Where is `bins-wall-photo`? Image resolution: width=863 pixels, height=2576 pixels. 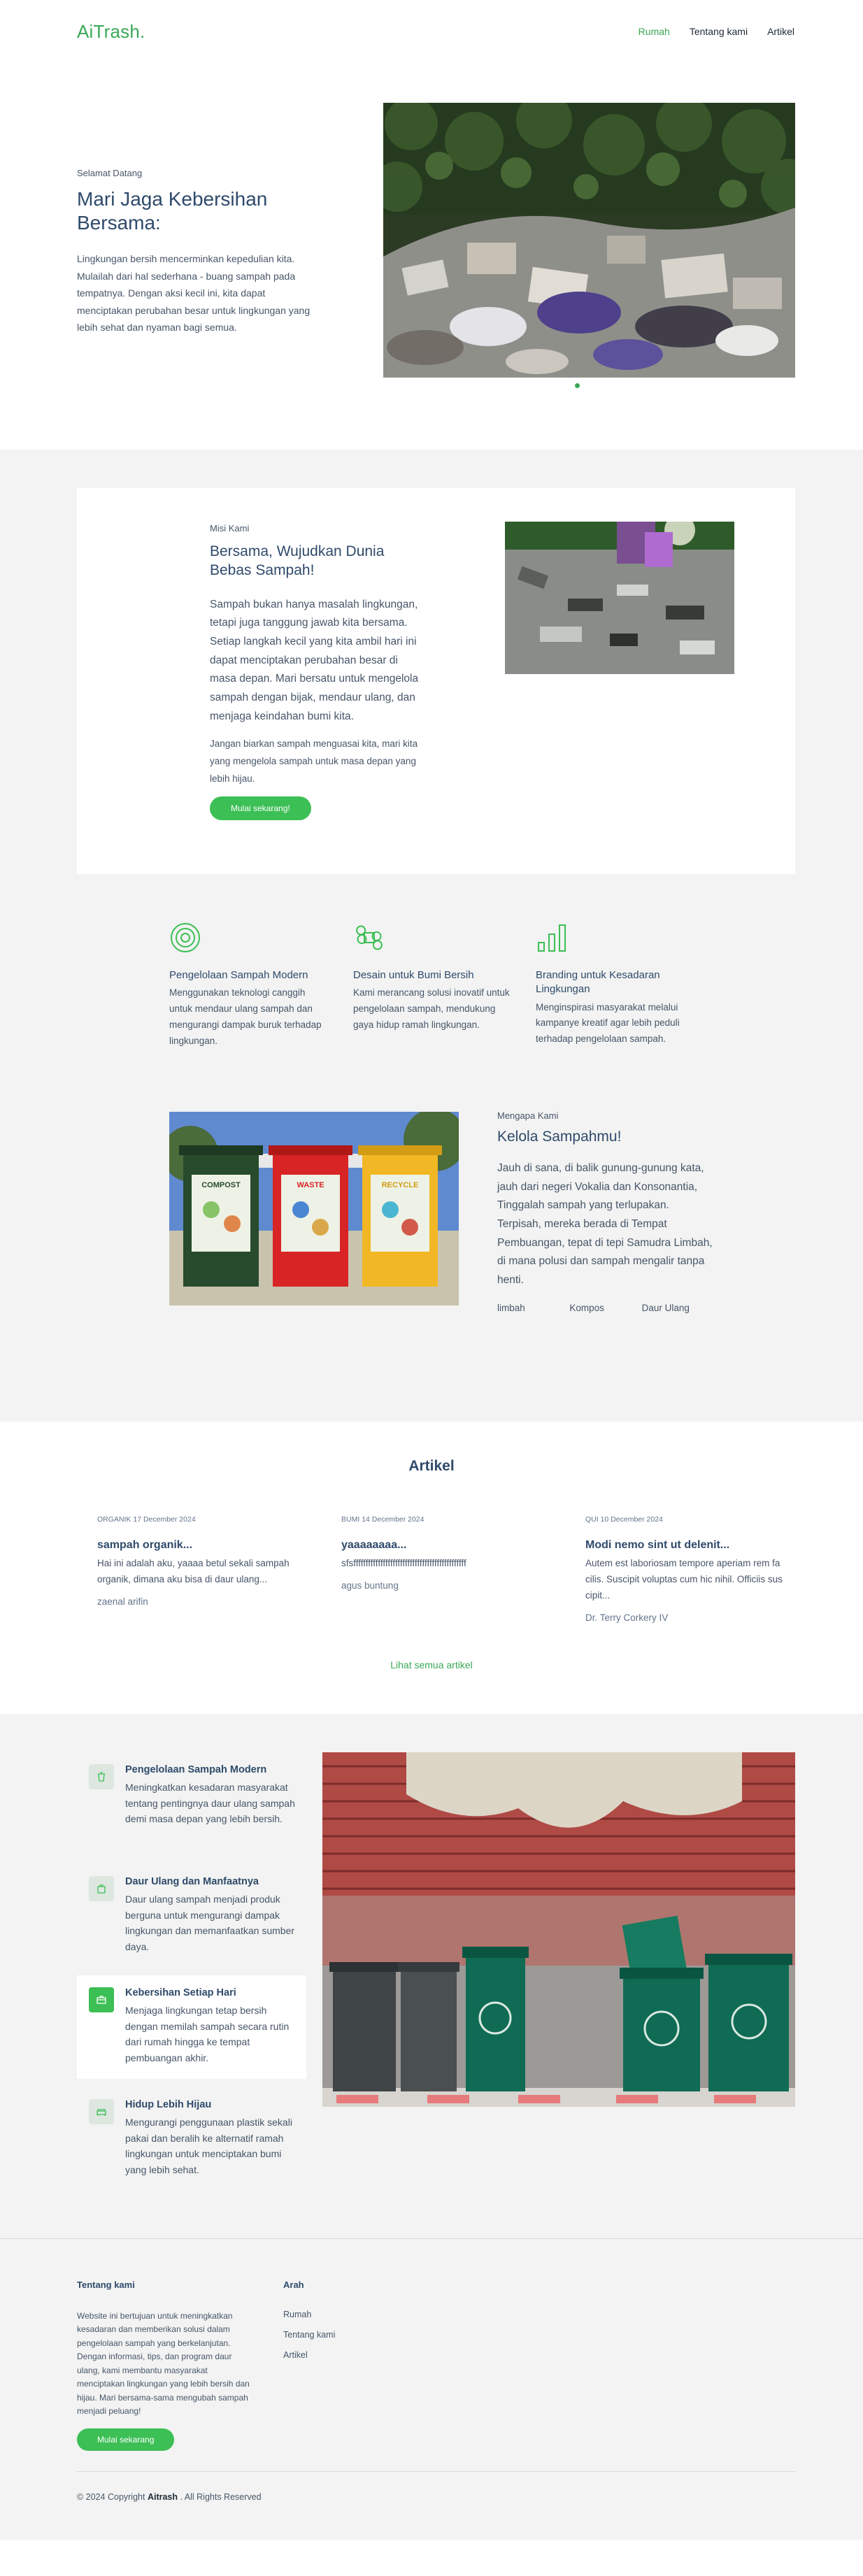
bins-wall-photo is located at coordinates (558, 1929).